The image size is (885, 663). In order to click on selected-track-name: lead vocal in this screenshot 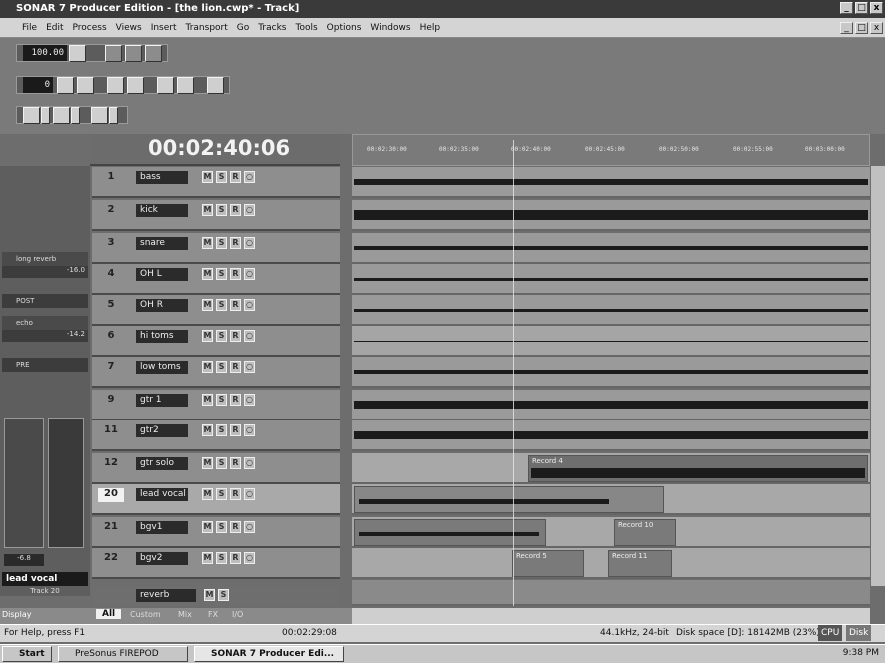, I will do `click(45, 579)`.